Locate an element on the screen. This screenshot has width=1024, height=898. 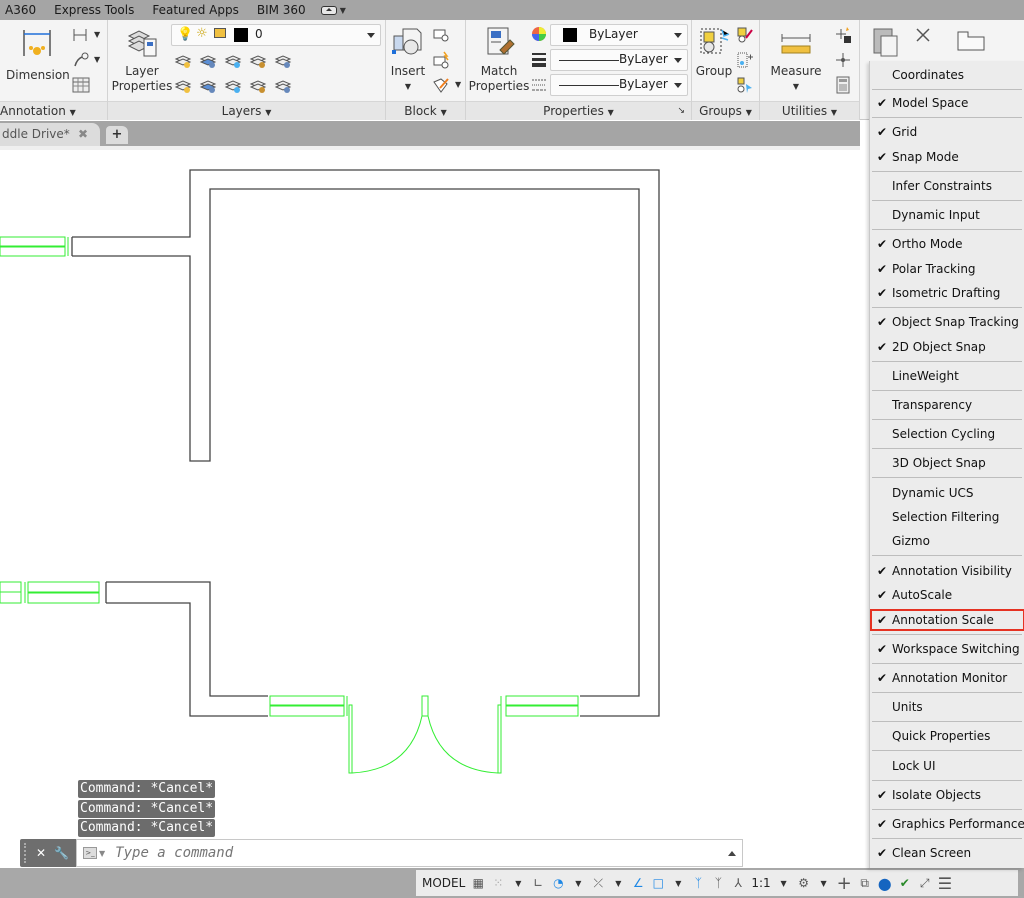
insert-button: Insert ▼ is located at coordinates (408, 60).